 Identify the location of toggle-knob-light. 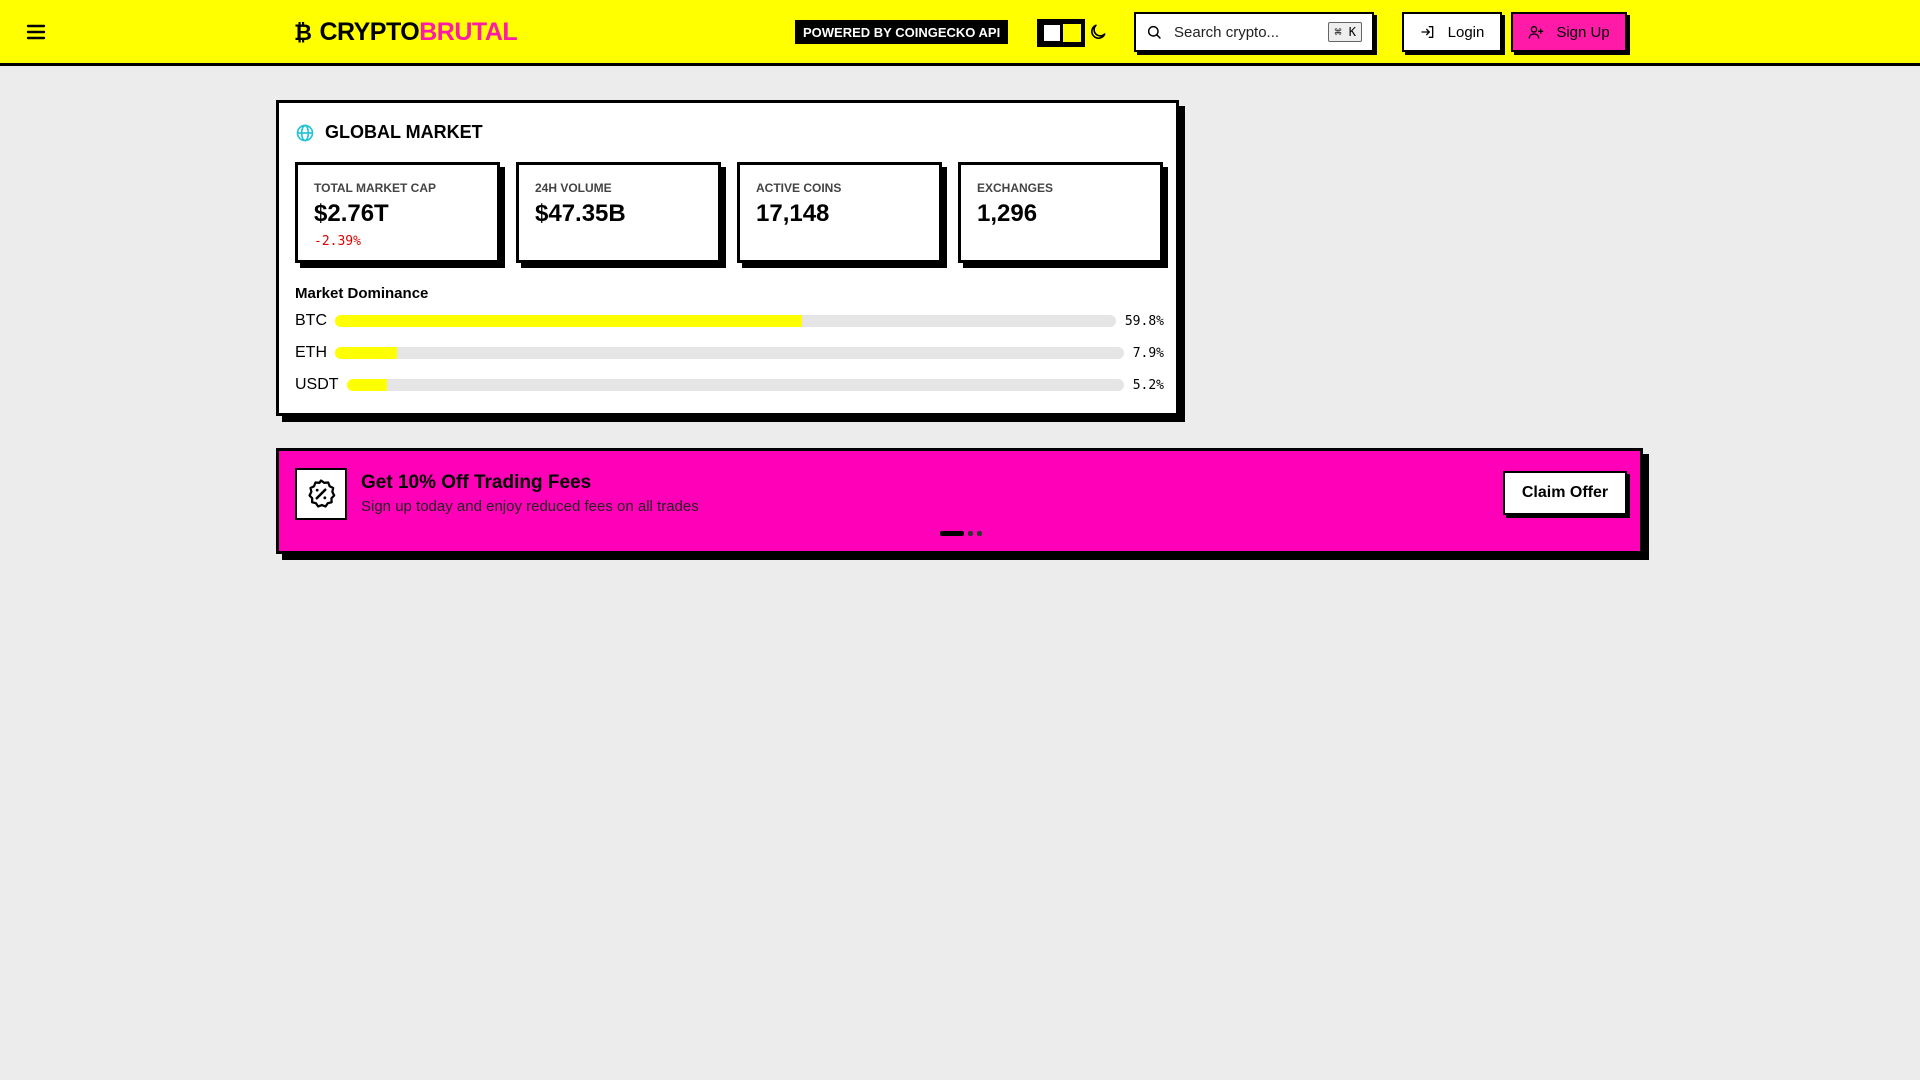
(1052, 33).